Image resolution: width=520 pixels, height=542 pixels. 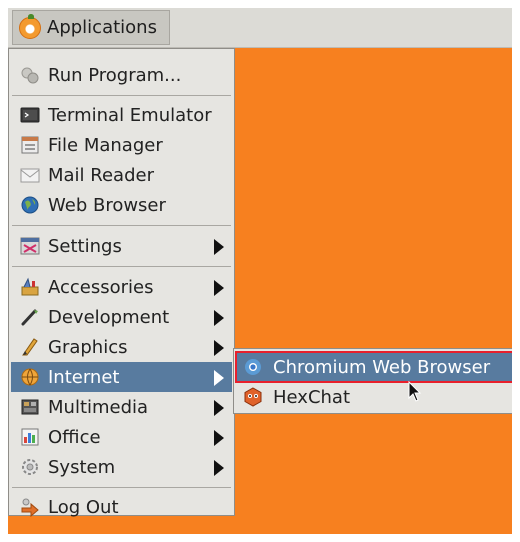 What do you see at coordinates (30, 347) in the screenshot?
I see `graphics-icon` at bounding box center [30, 347].